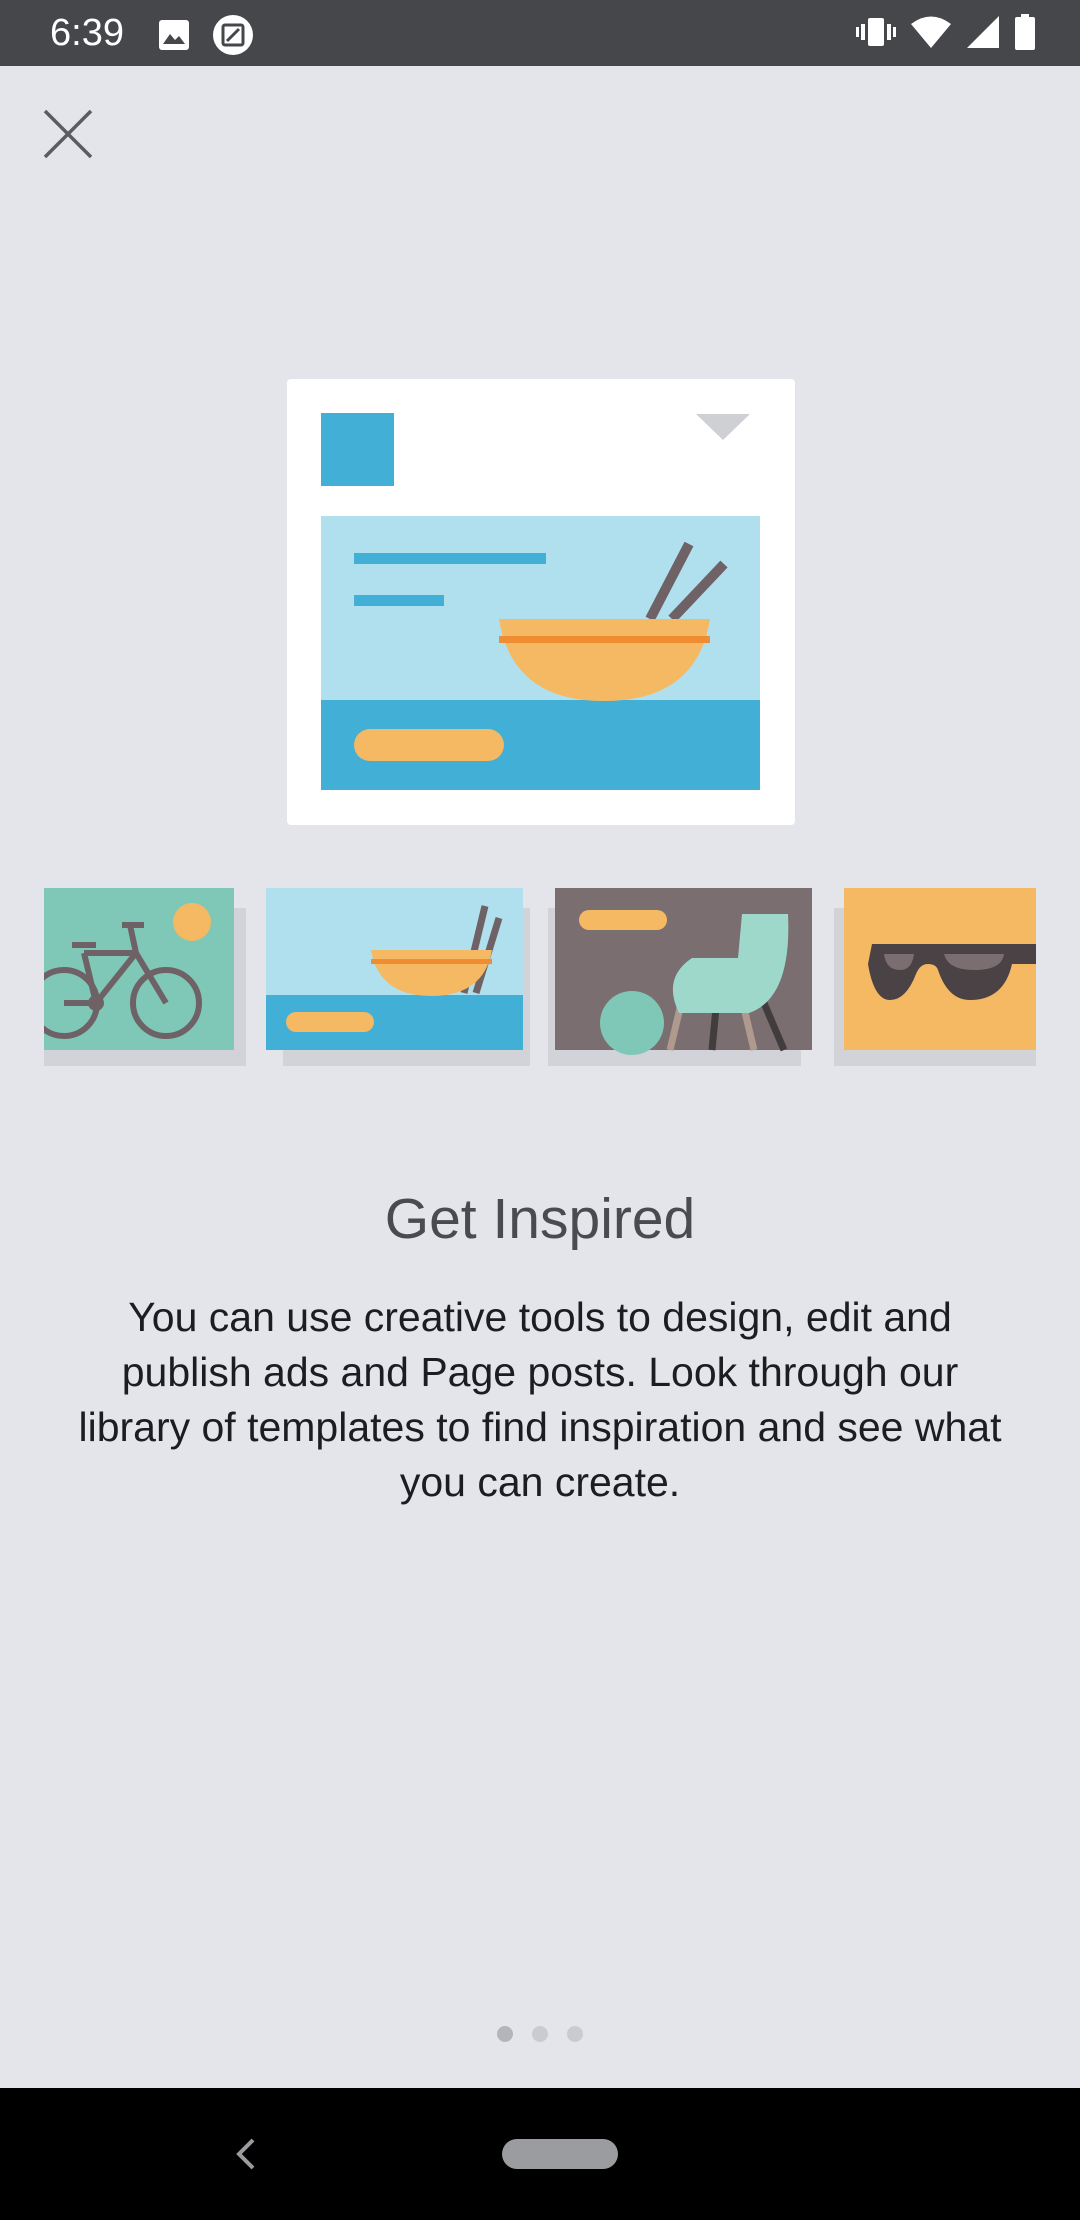 Image resolution: width=1080 pixels, height=2220 pixels. I want to click on close-icon, so click(68, 134).